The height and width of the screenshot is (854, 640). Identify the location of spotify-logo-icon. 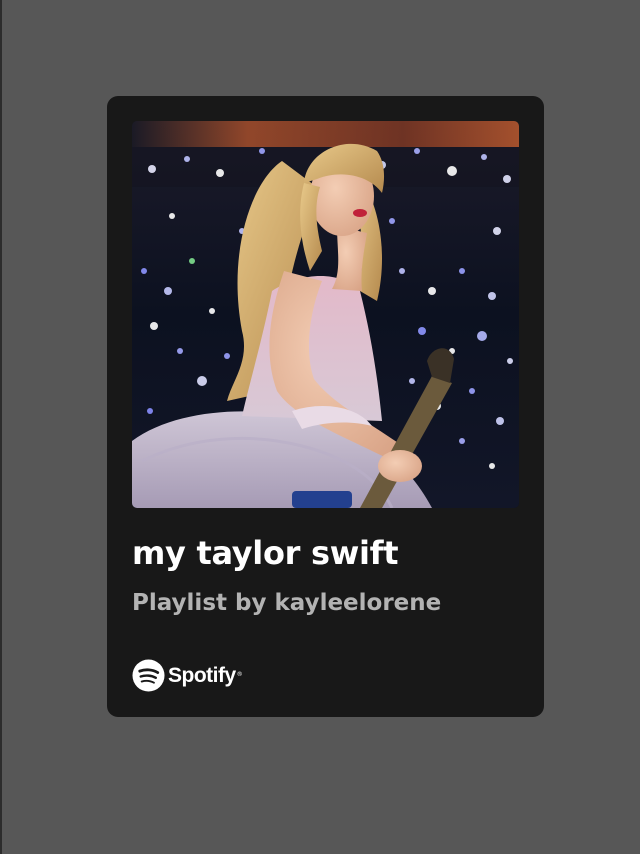
(148, 675).